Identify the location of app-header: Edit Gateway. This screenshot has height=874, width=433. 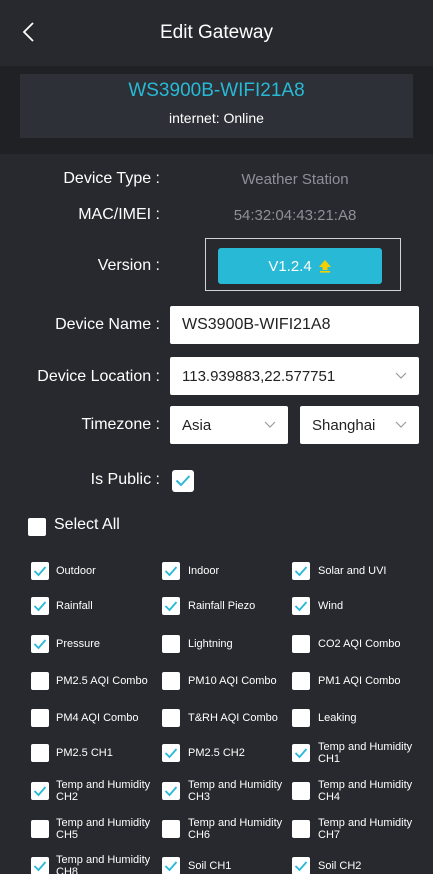
(216, 33).